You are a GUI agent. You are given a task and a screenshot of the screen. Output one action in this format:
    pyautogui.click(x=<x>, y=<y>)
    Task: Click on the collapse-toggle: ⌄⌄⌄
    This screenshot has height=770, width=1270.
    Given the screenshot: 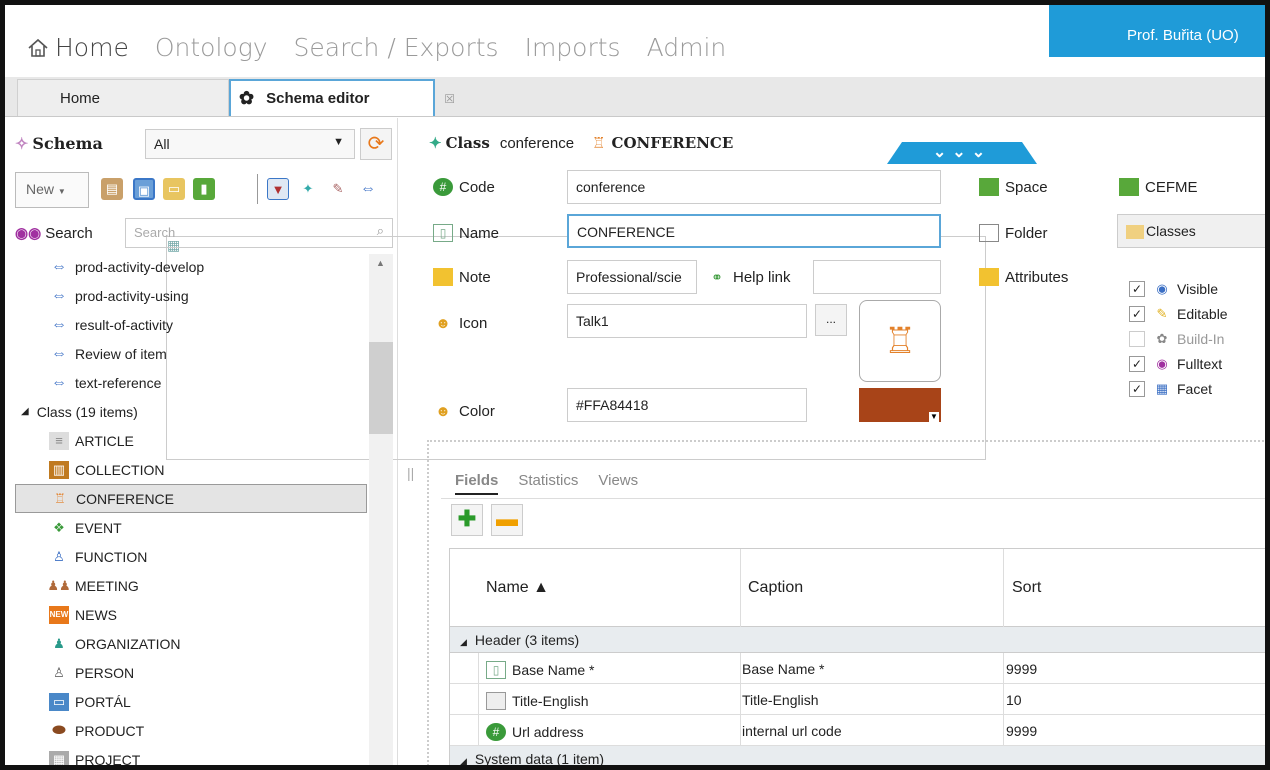 What is the action you would take?
    pyautogui.click(x=962, y=153)
    